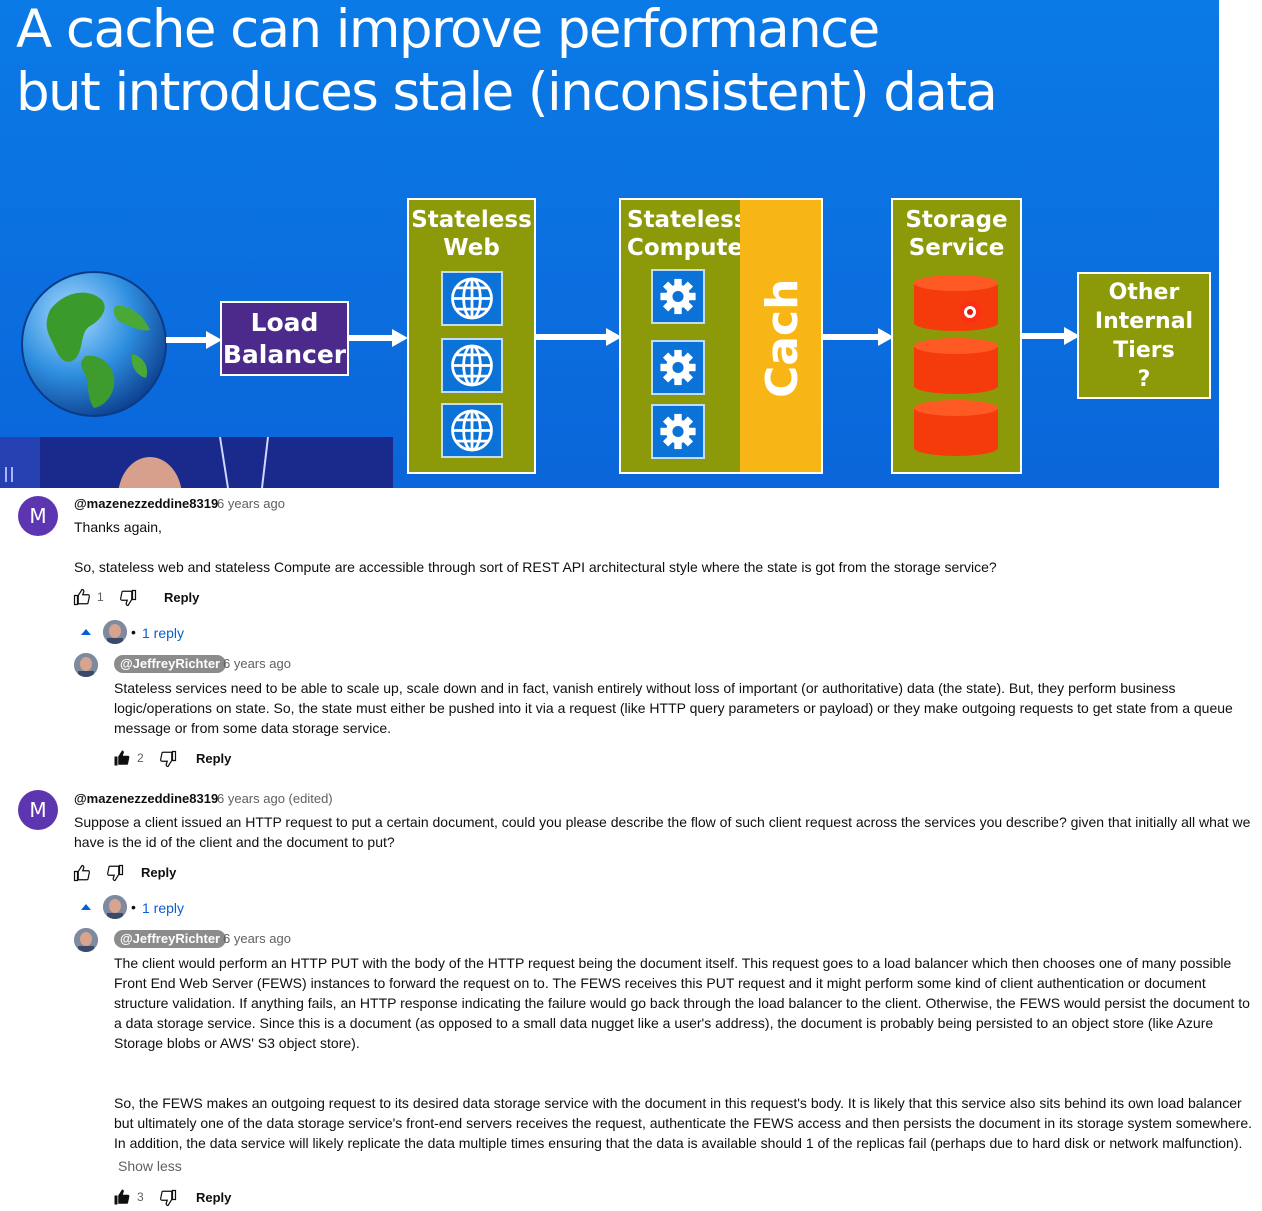 The width and height of the screenshot is (1262, 1211). What do you see at coordinates (1144, 292) in the screenshot?
I see `other-tiers-label-1: Other` at bounding box center [1144, 292].